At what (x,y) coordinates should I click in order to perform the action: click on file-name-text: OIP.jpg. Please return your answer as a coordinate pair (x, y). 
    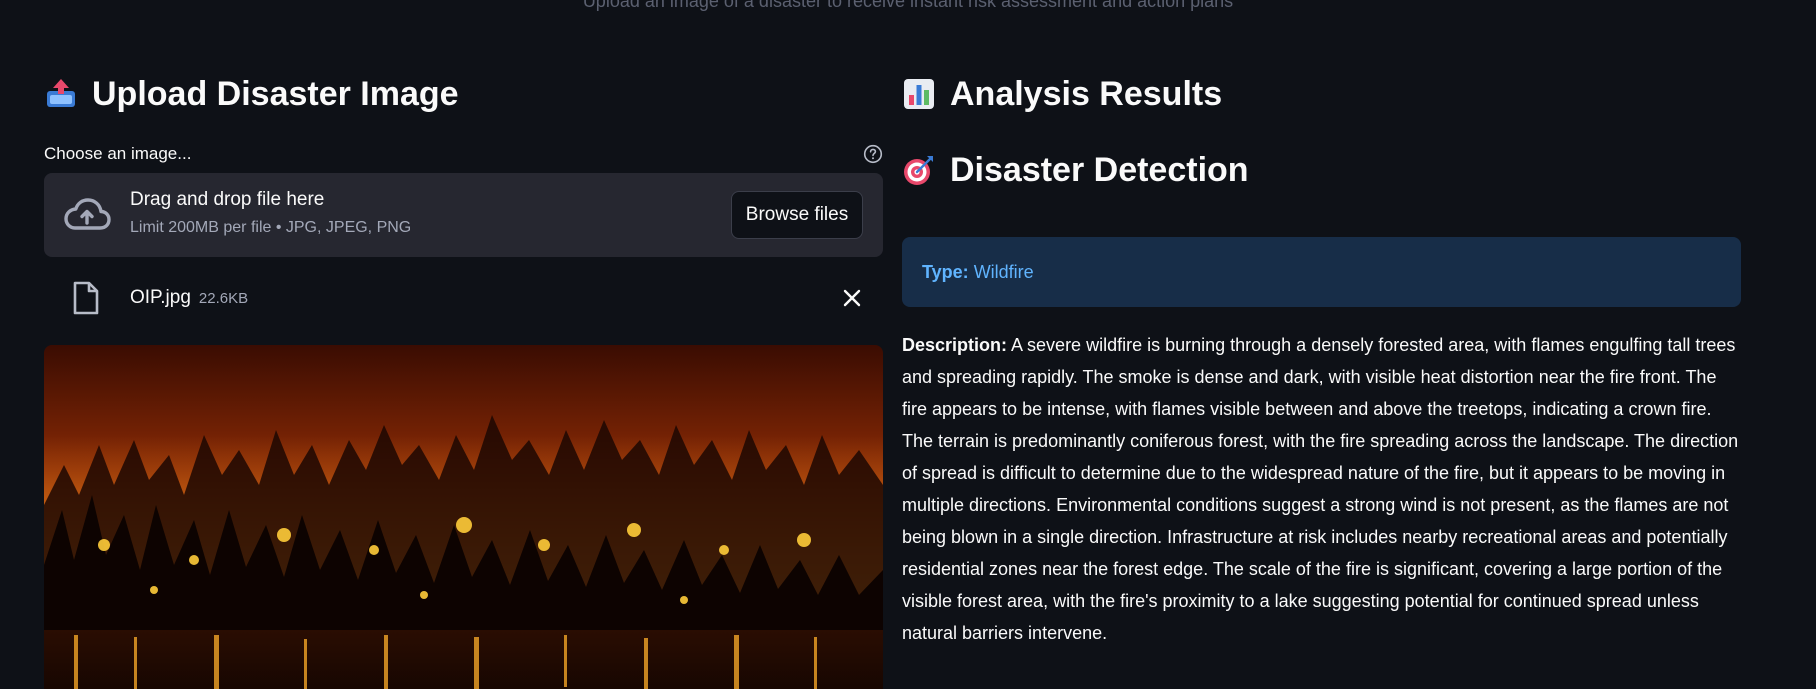
    Looking at the image, I should click on (160, 297).